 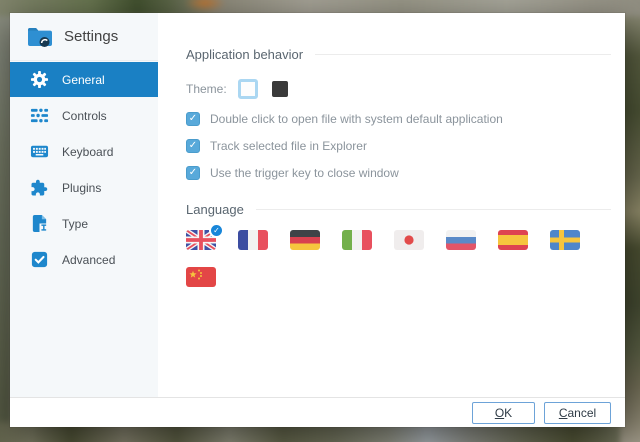 I want to click on ok-label-rest: K, so click(x=508, y=412).